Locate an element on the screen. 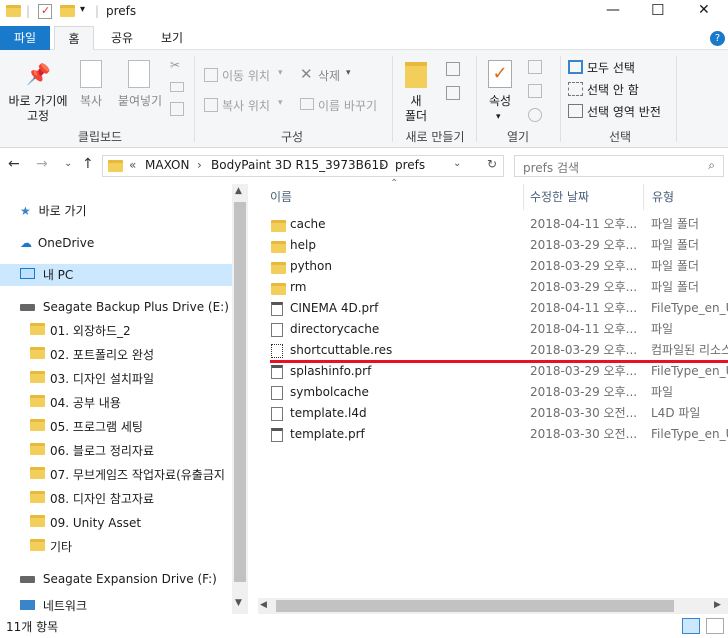 This screenshot has height=638, width=728. search-icon: ⌕ is located at coordinates (711, 165).